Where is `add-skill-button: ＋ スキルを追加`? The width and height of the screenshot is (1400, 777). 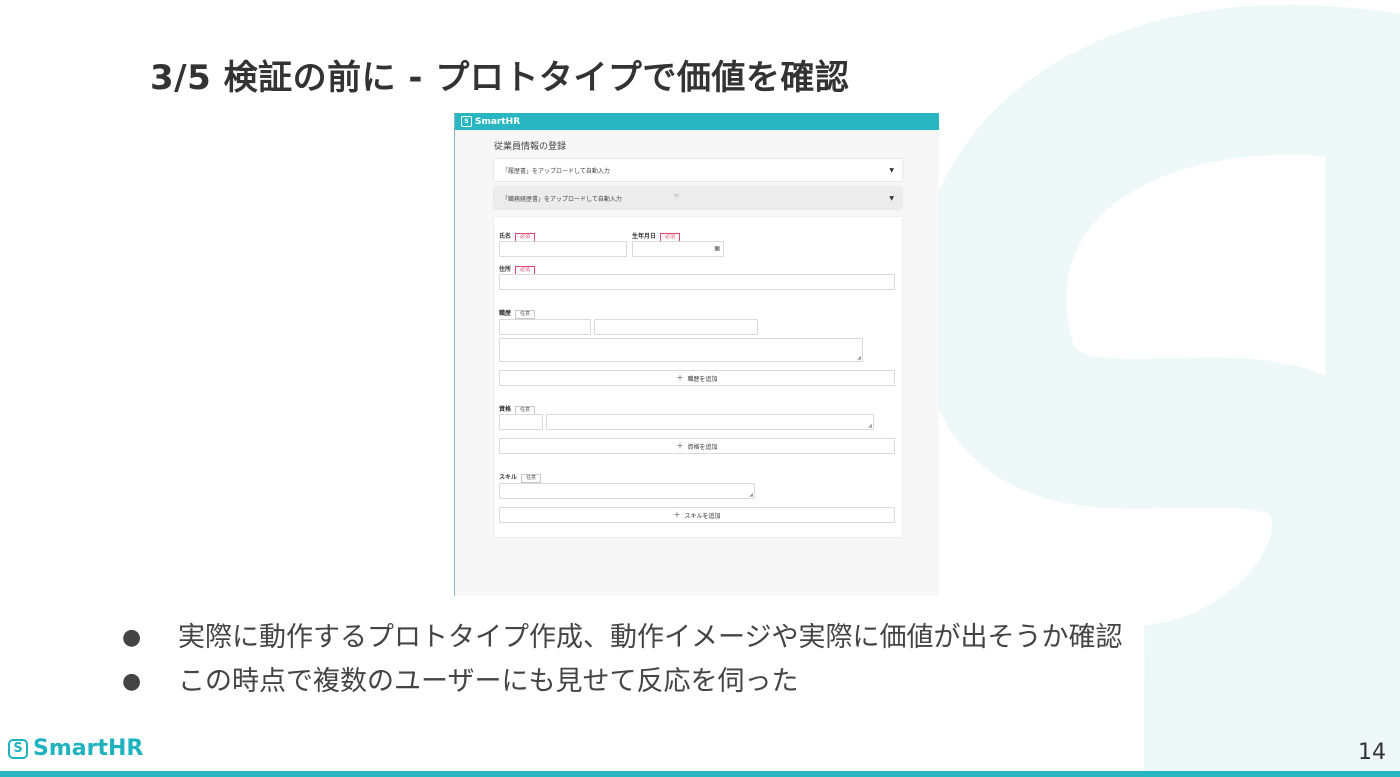
add-skill-button: ＋ スキルを追加 is located at coordinates (697, 515).